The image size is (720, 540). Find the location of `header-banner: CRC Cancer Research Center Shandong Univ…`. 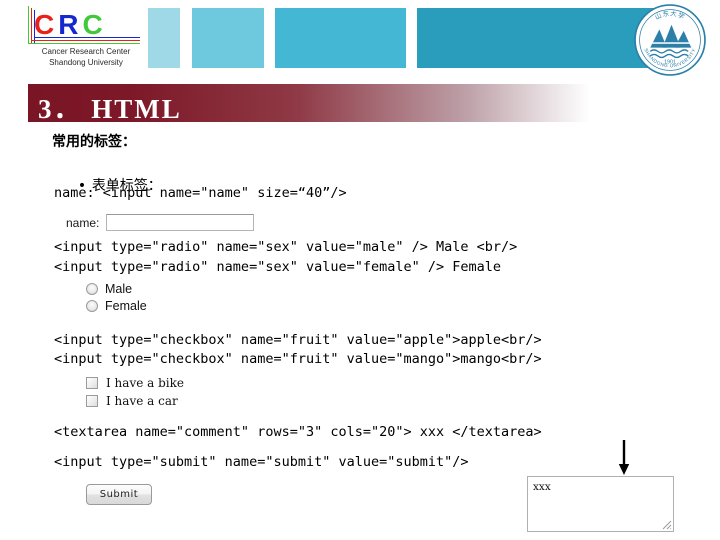

header-banner: CRC Cancer Research Center Shandong Univ… is located at coordinates (360, 40).